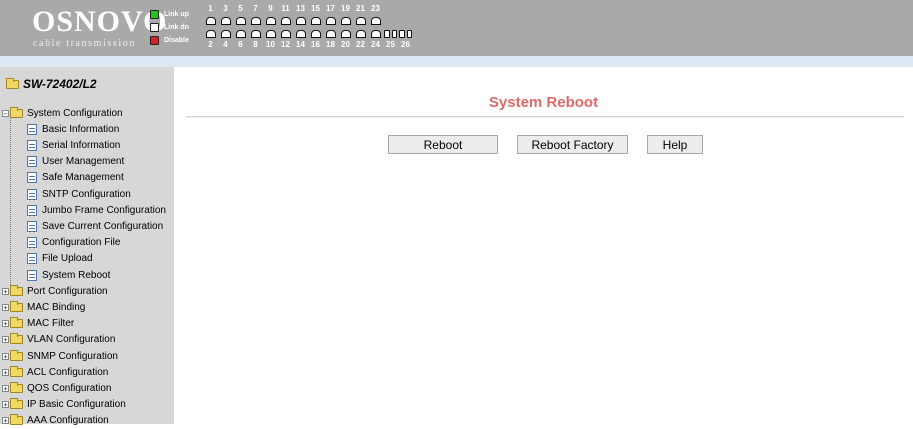 The height and width of the screenshot is (429, 913). Describe the element at coordinates (10, 197) in the screenshot. I see `tree-connector-line` at that location.